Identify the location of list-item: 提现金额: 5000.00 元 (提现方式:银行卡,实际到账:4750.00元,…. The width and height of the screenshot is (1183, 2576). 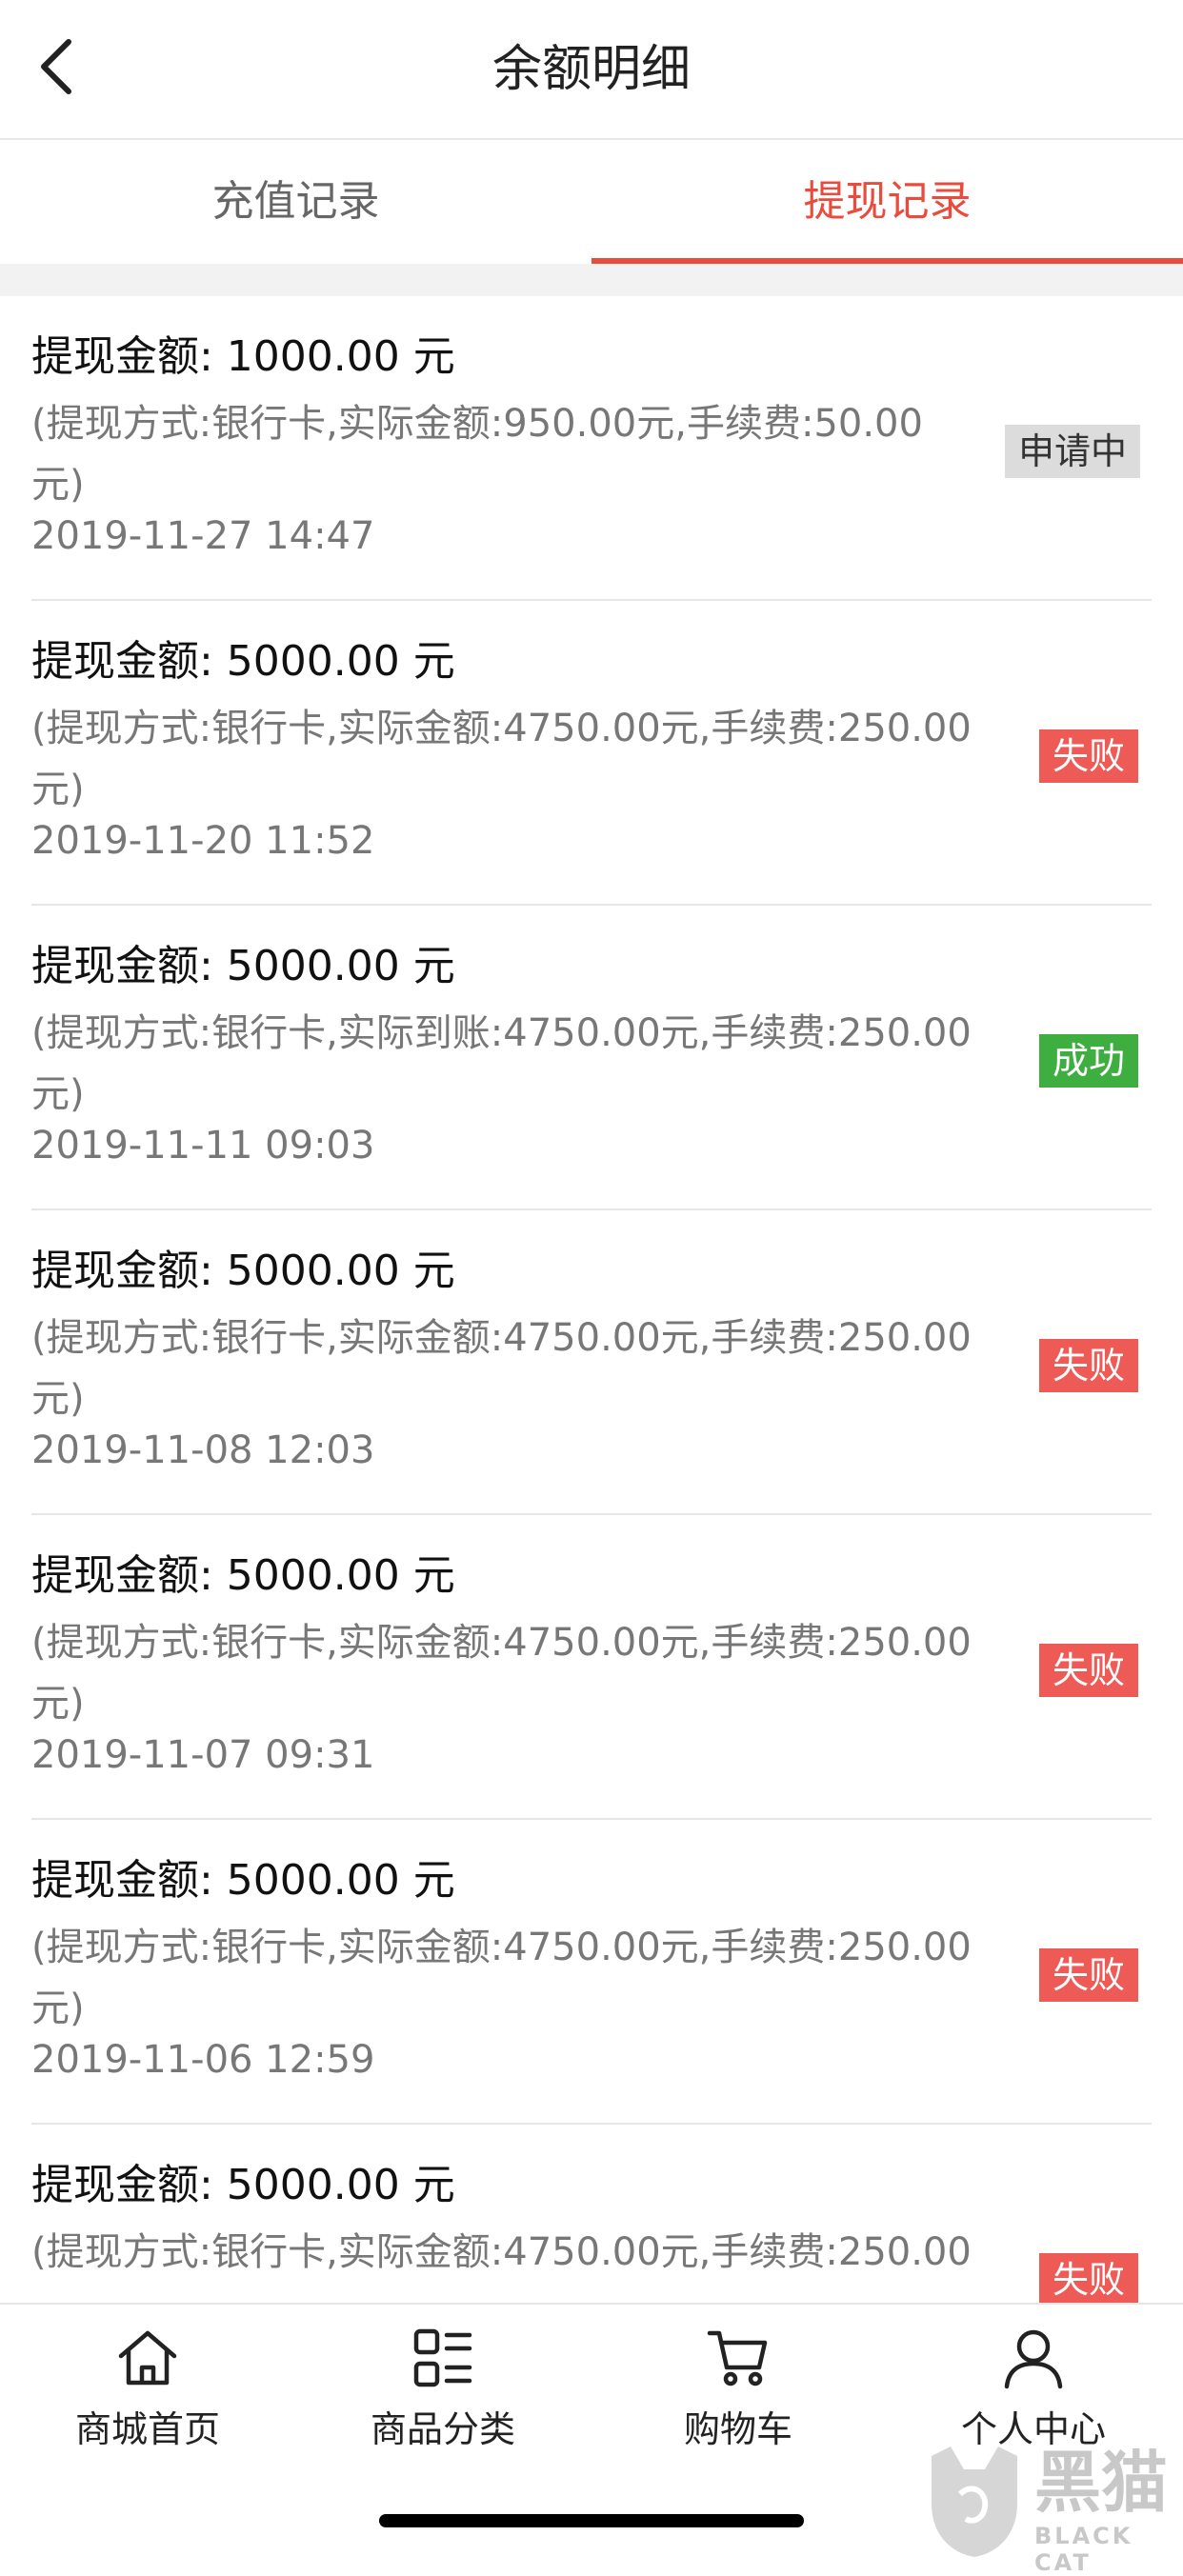
(591, 1058).